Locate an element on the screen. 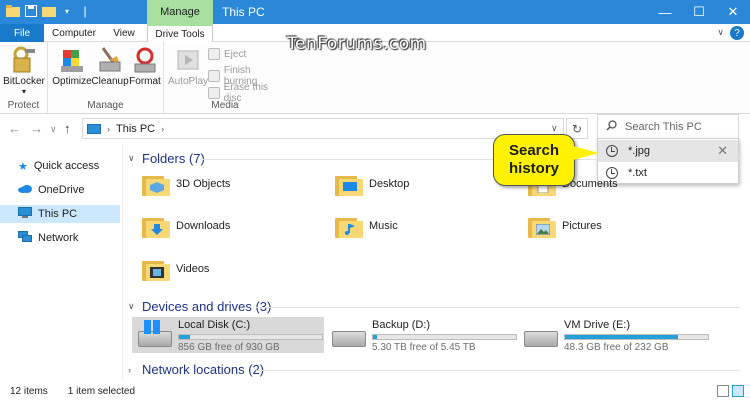  cleanup-button: Cleanup is located at coordinates (110, 66).